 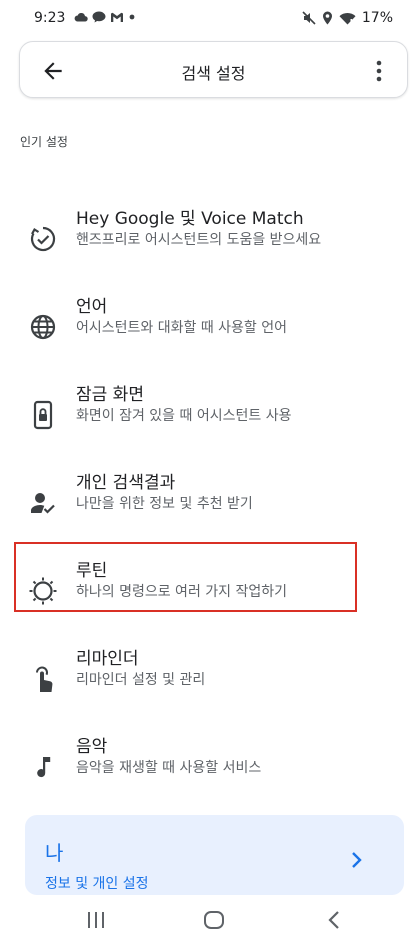 What do you see at coordinates (377, 18) in the screenshot?
I see `battery-percent: 17%` at bounding box center [377, 18].